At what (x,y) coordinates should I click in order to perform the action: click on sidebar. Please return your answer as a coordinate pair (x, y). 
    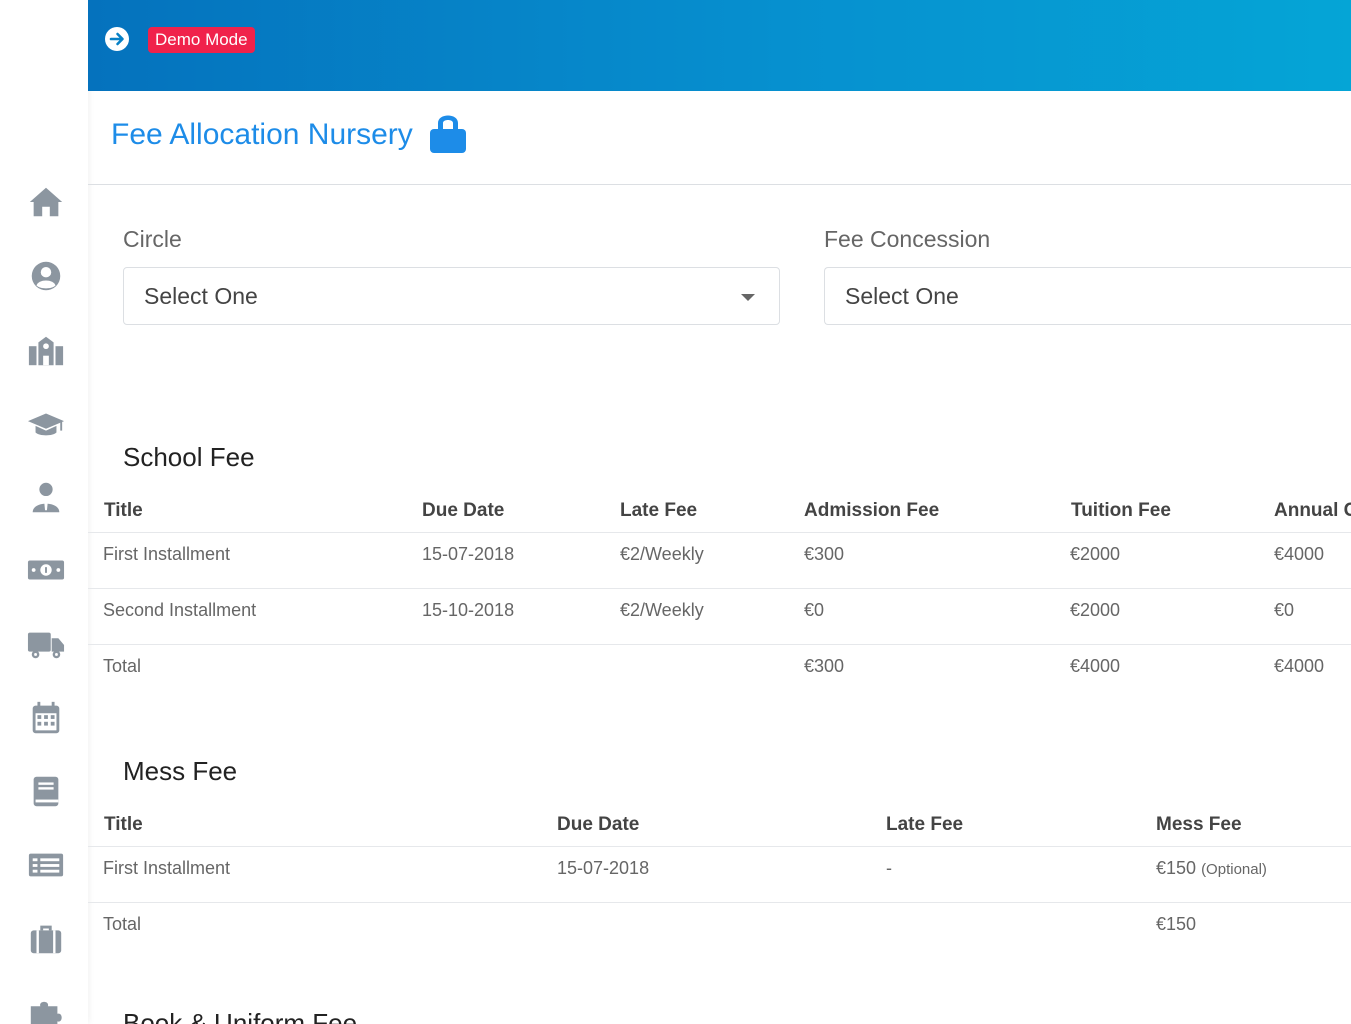
    Looking at the image, I should click on (44, 512).